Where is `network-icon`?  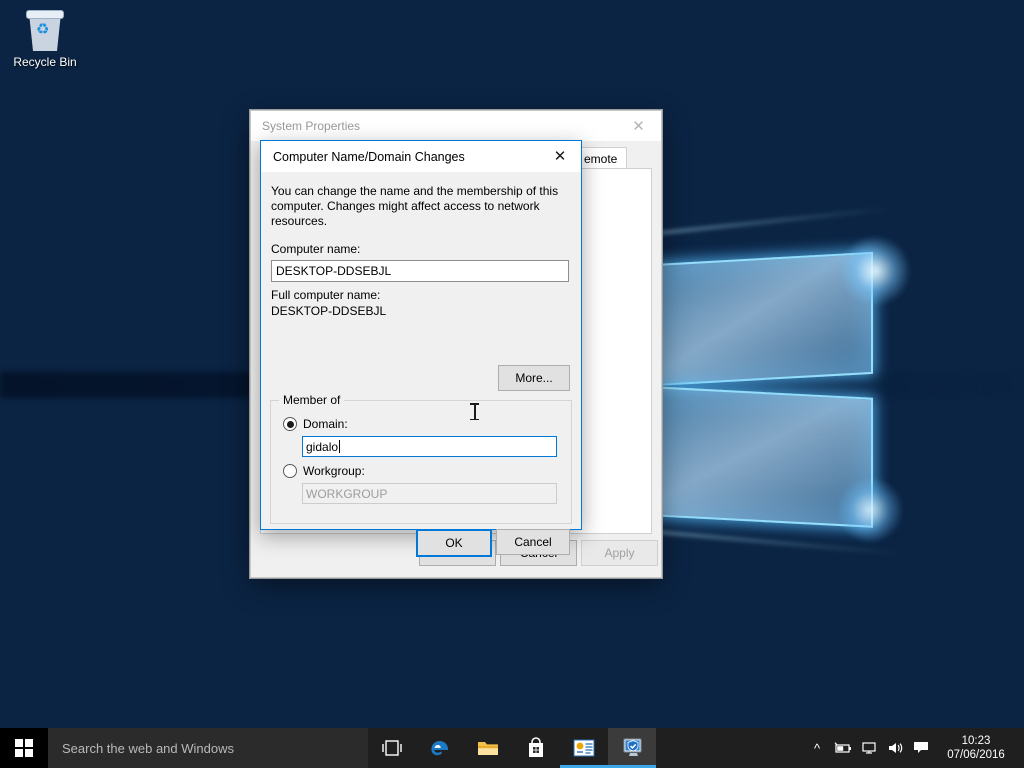
network-icon is located at coordinates (869, 748).